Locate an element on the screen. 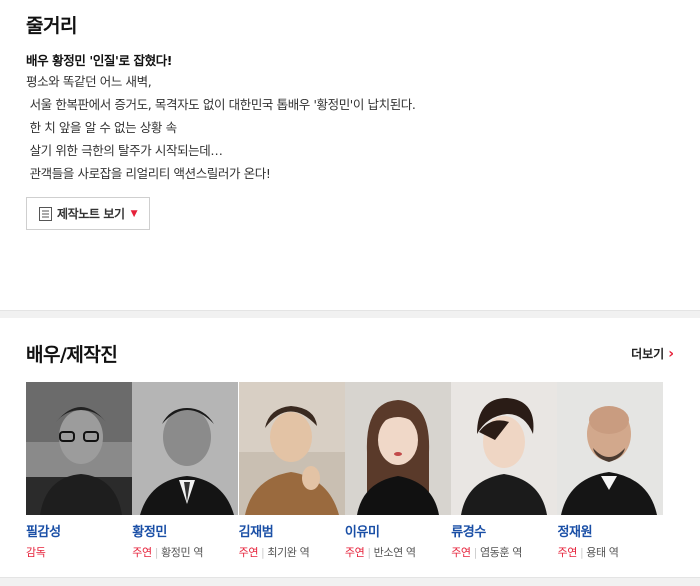 The width and height of the screenshot is (700, 586). cast-role-line: 주연 | 황정민 역 is located at coordinates (168, 552).